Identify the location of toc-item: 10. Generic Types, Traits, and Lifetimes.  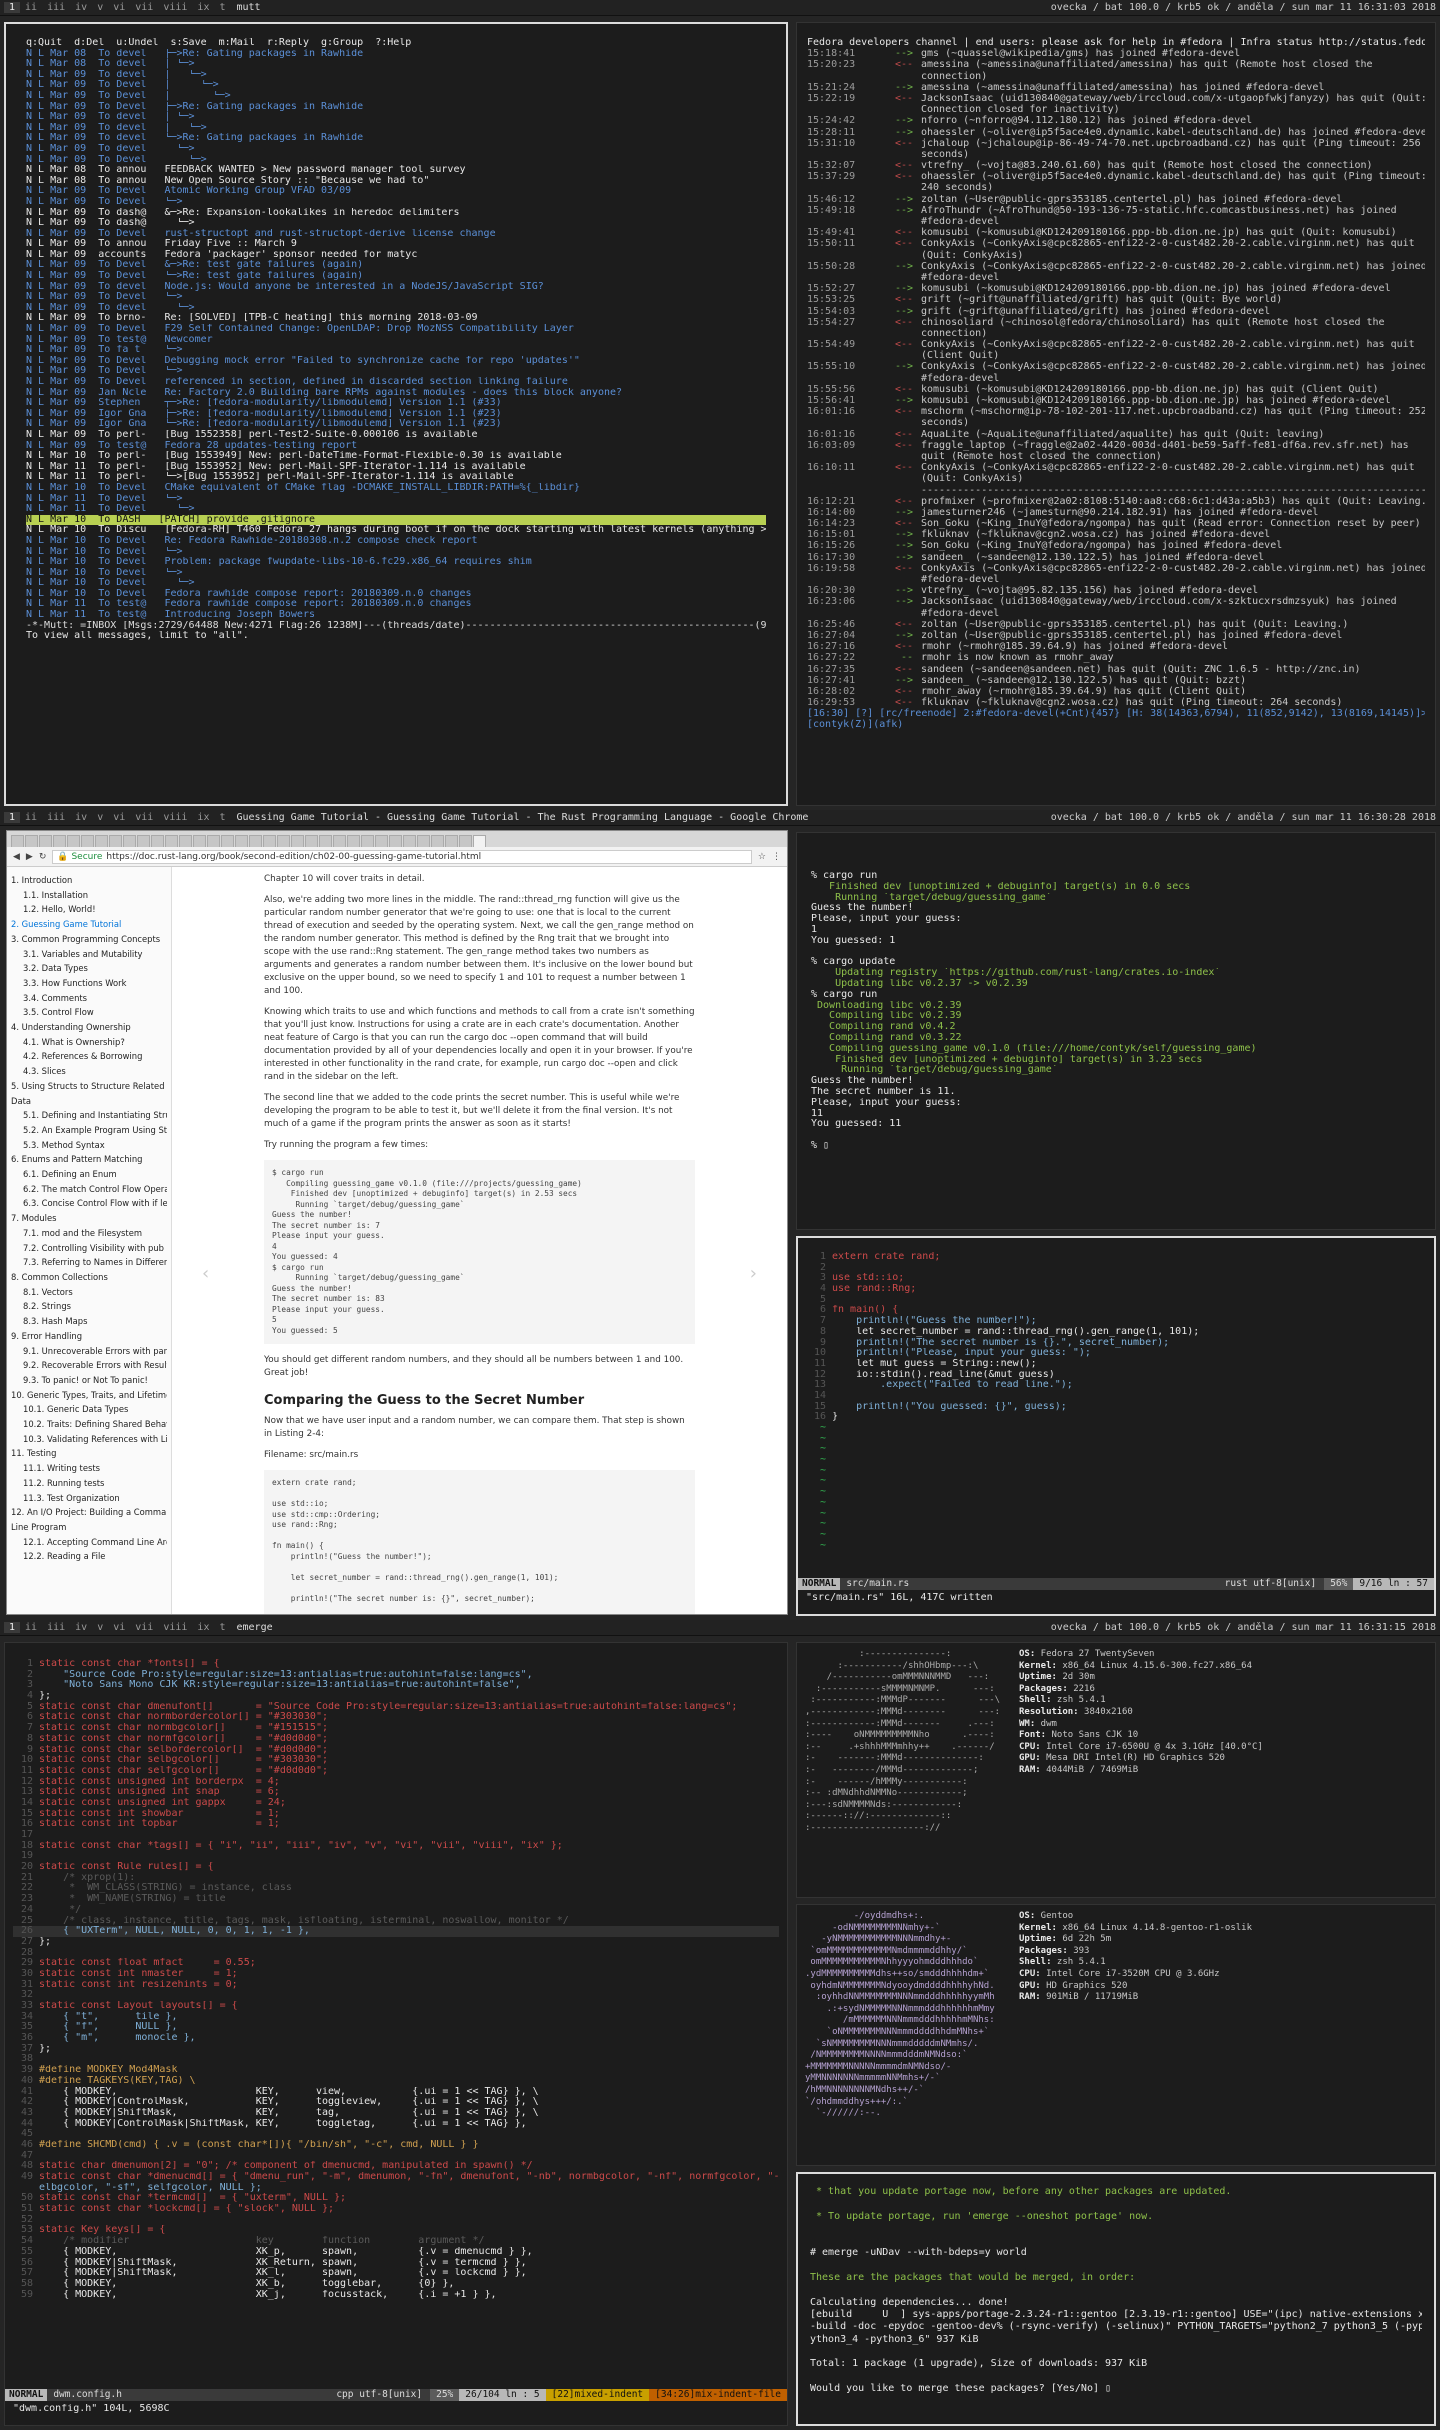
(89, 1395).